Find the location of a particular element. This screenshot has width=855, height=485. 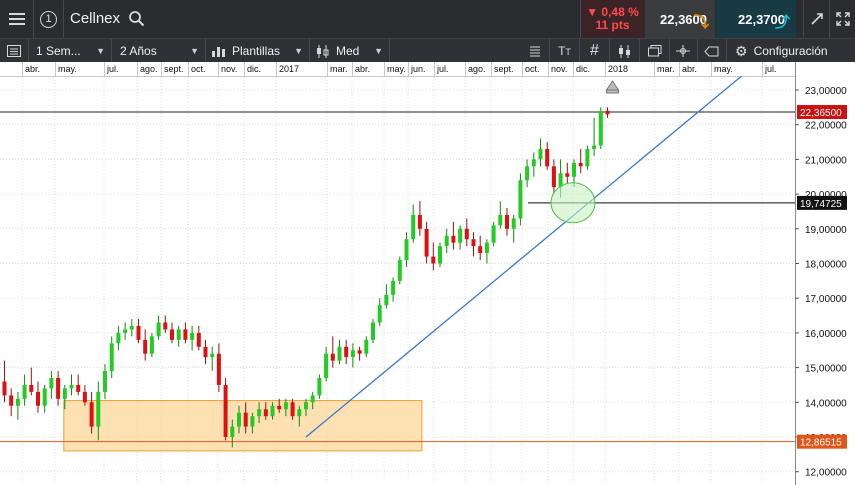

price-tick-label: 21,00000 is located at coordinates (826, 160).